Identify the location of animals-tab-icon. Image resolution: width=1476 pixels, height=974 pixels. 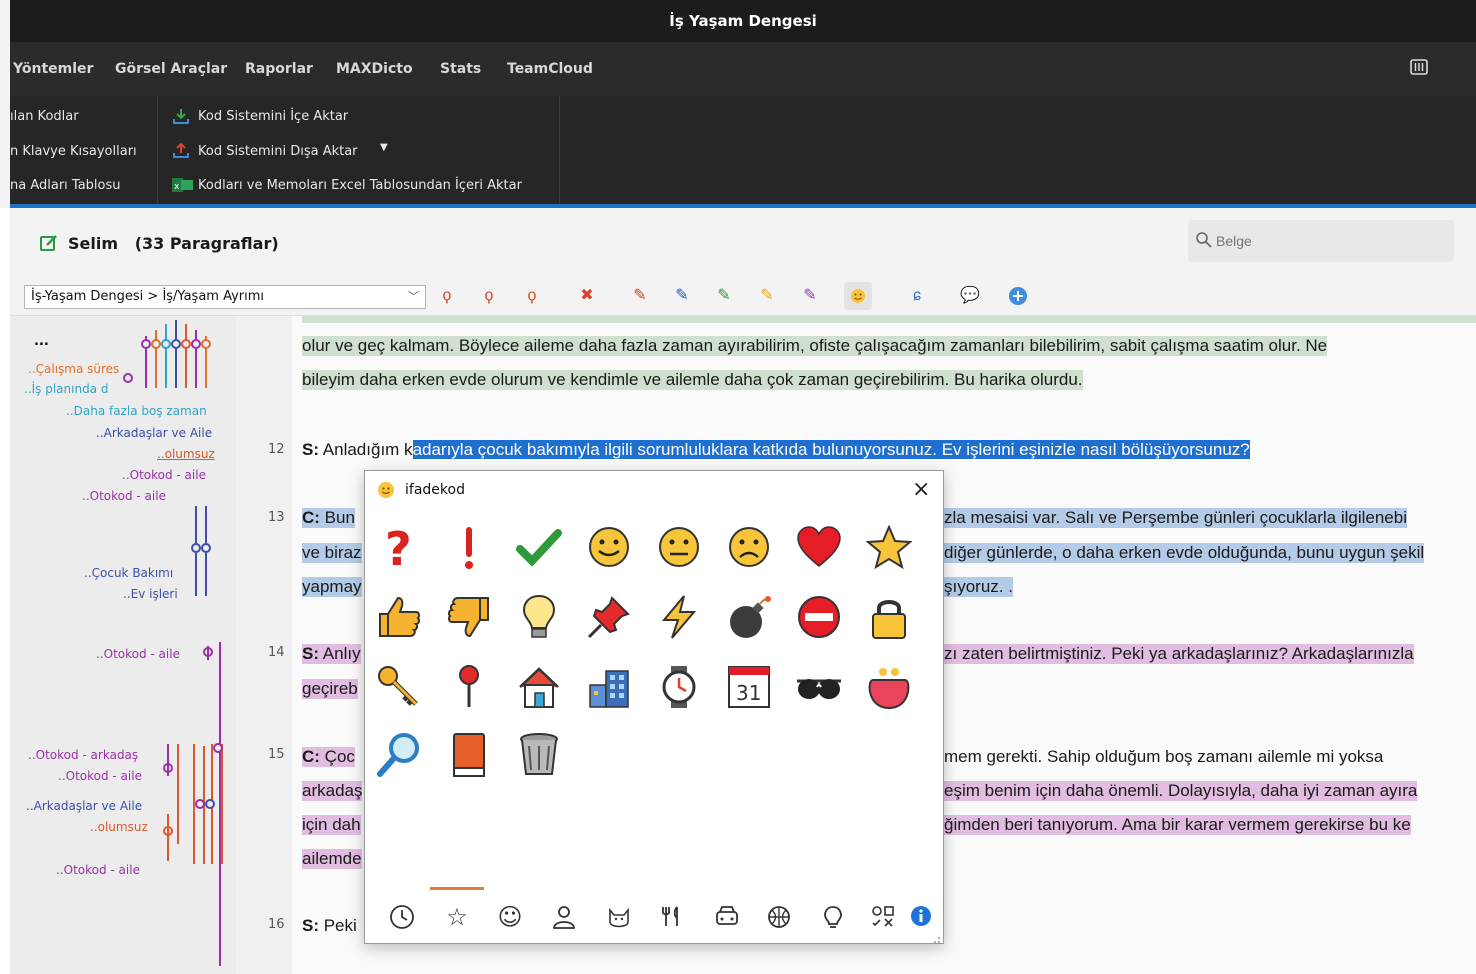
(619, 917).